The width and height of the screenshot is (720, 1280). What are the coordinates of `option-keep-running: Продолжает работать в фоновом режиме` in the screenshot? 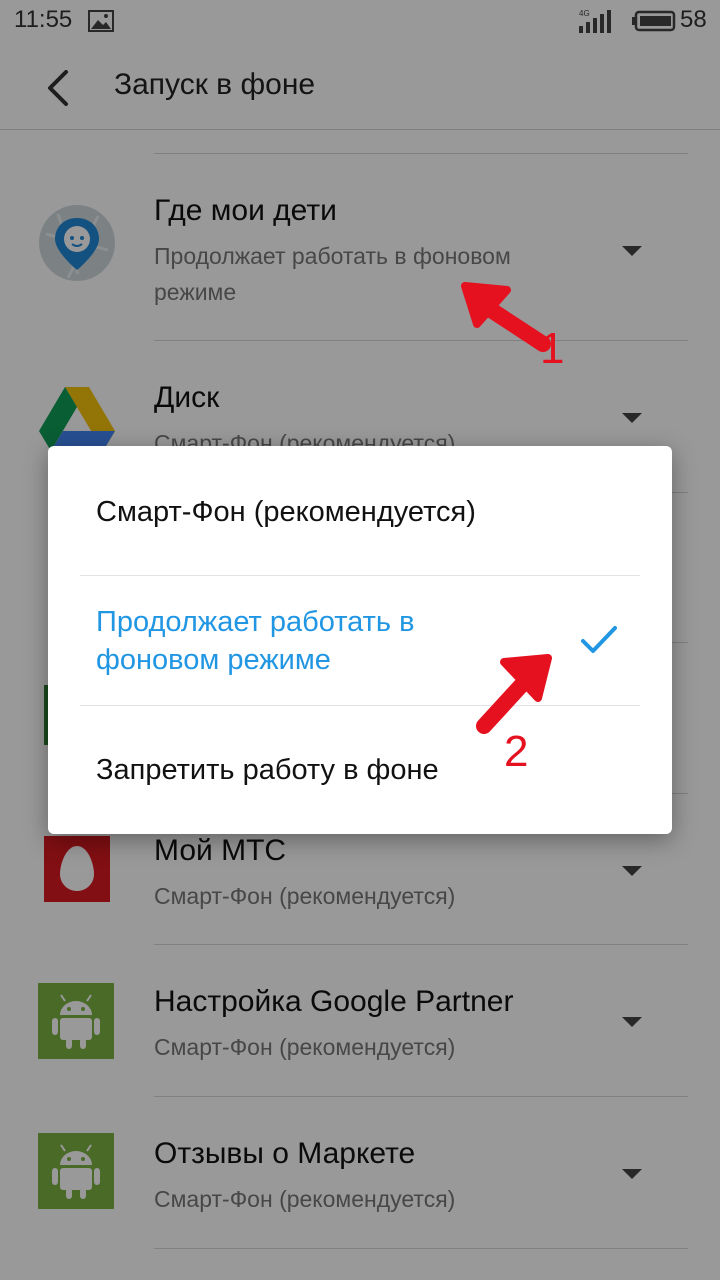 It's located at (360, 641).